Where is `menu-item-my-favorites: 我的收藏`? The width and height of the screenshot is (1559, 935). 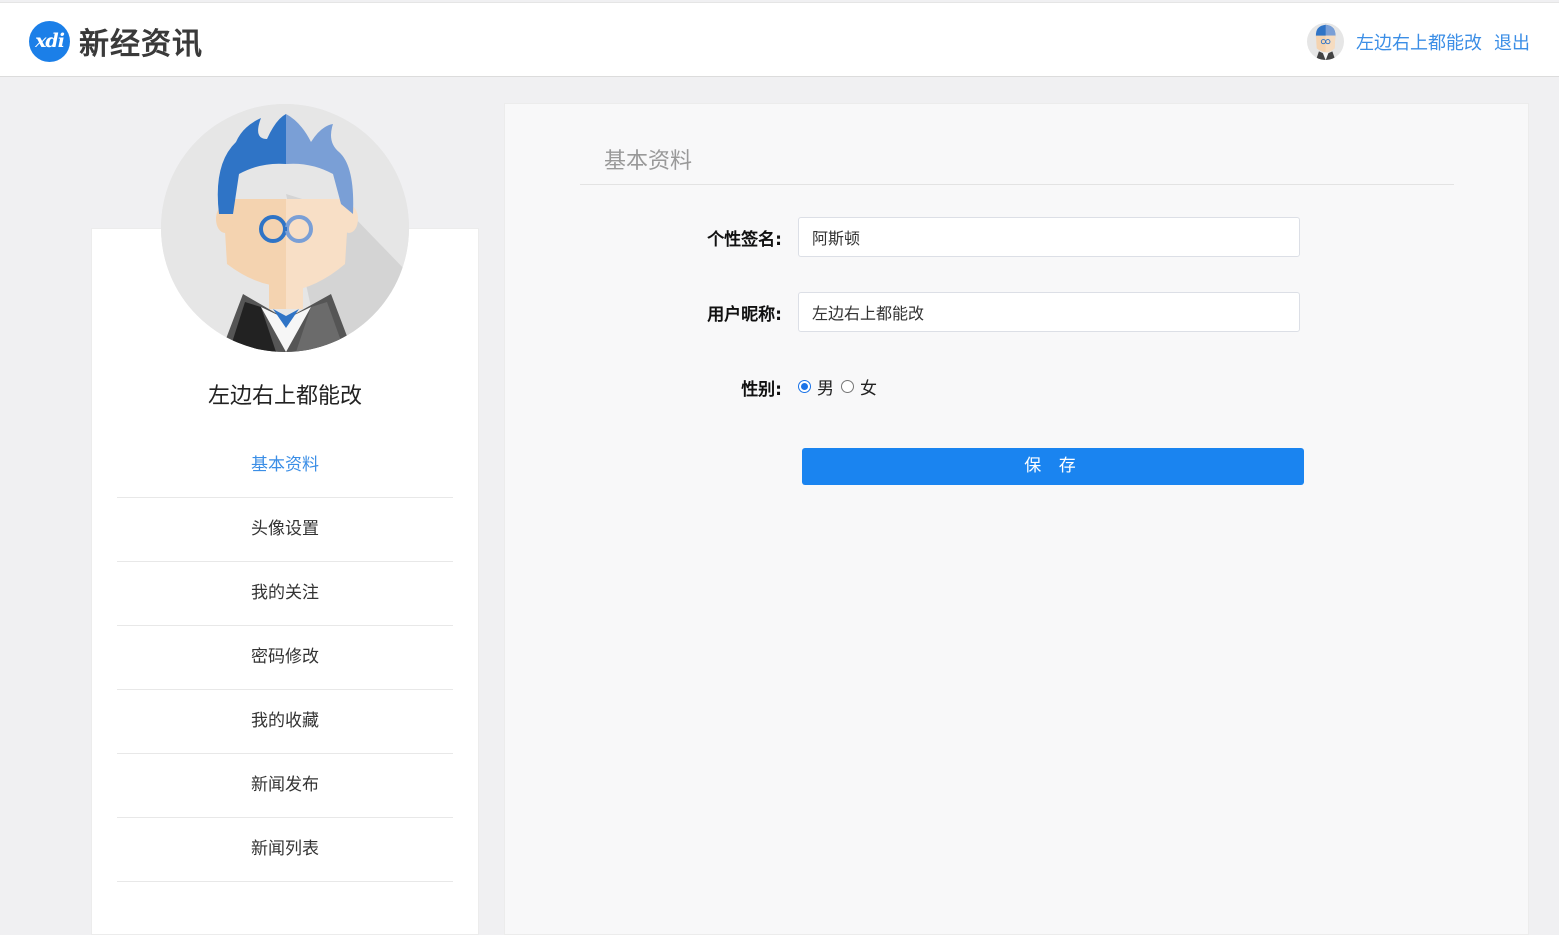
menu-item-my-favorites: 我的收藏 is located at coordinates (285, 722).